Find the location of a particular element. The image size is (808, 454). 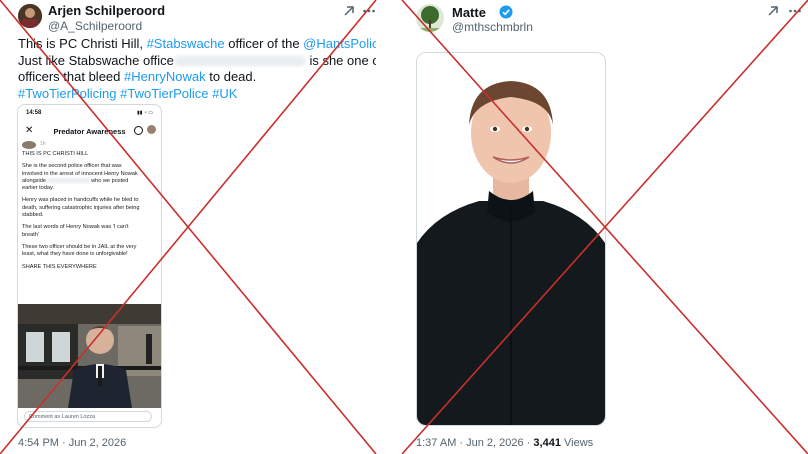

author-name: Arjen Schilperoord is located at coordinates (106, 10).